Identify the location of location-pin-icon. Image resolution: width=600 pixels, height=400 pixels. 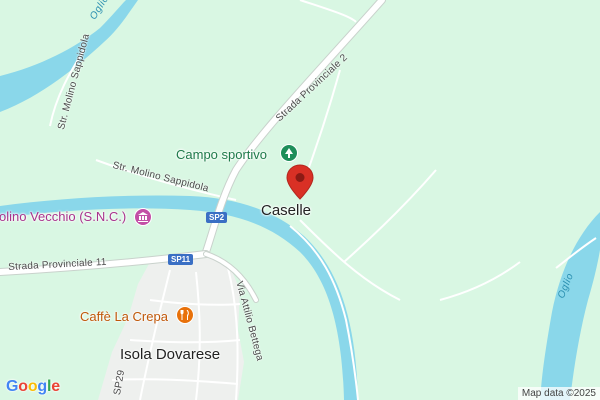
(300, 182).